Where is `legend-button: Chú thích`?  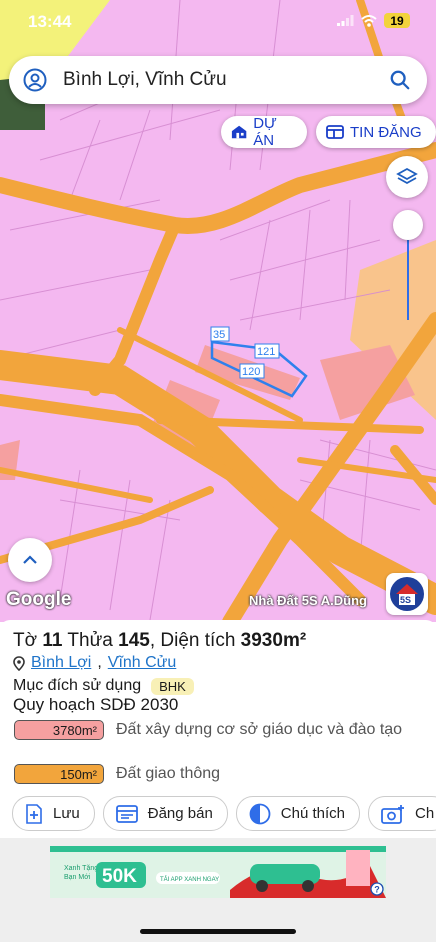
legend-button: Chú thích is located at coordinates (298, 813).